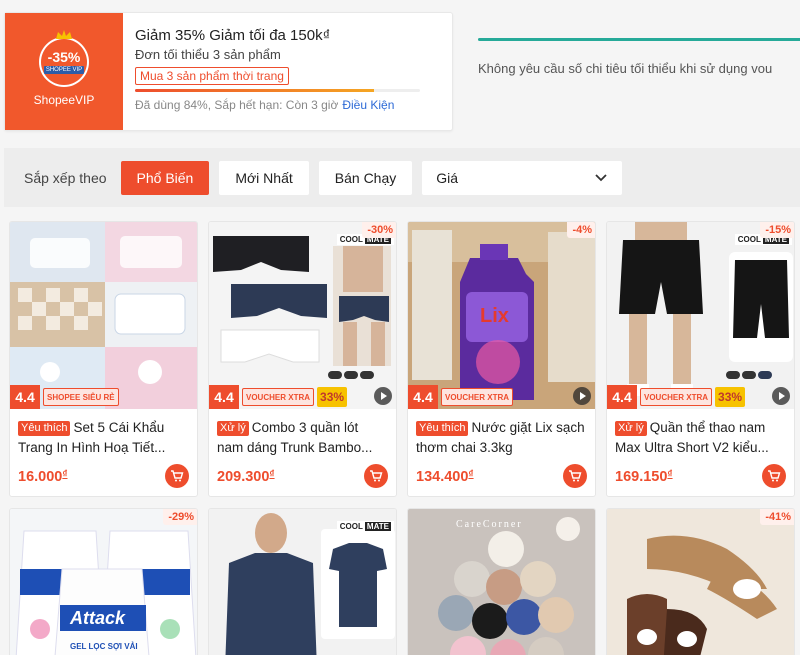  What do you see at coordinates (81, 397) in the screenshot?
I see `promo-pill: SHOPEE SIÊU RẺ` at bounding box center [81, 397].